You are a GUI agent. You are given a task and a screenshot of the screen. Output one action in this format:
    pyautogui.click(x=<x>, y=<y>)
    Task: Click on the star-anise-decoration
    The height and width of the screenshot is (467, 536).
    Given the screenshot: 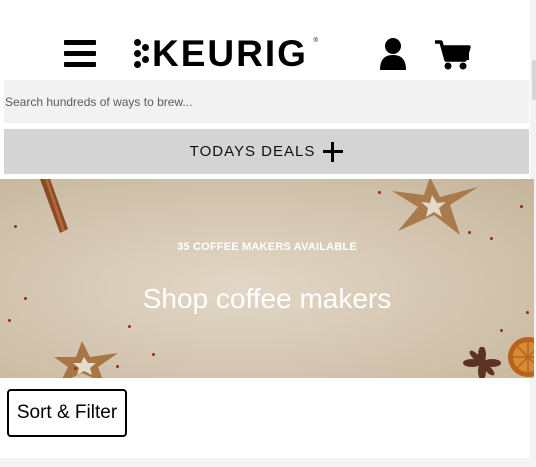 What is the action you would take?
    pyautogui.click(x=482, y=362)
    